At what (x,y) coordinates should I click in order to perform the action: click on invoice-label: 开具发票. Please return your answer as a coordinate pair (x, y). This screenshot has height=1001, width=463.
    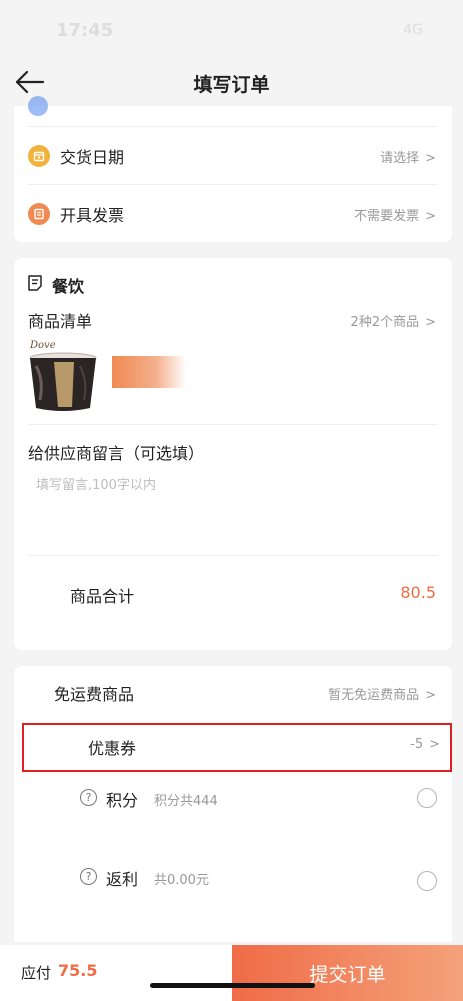
    Looking at the image, I should click on (92, 215).